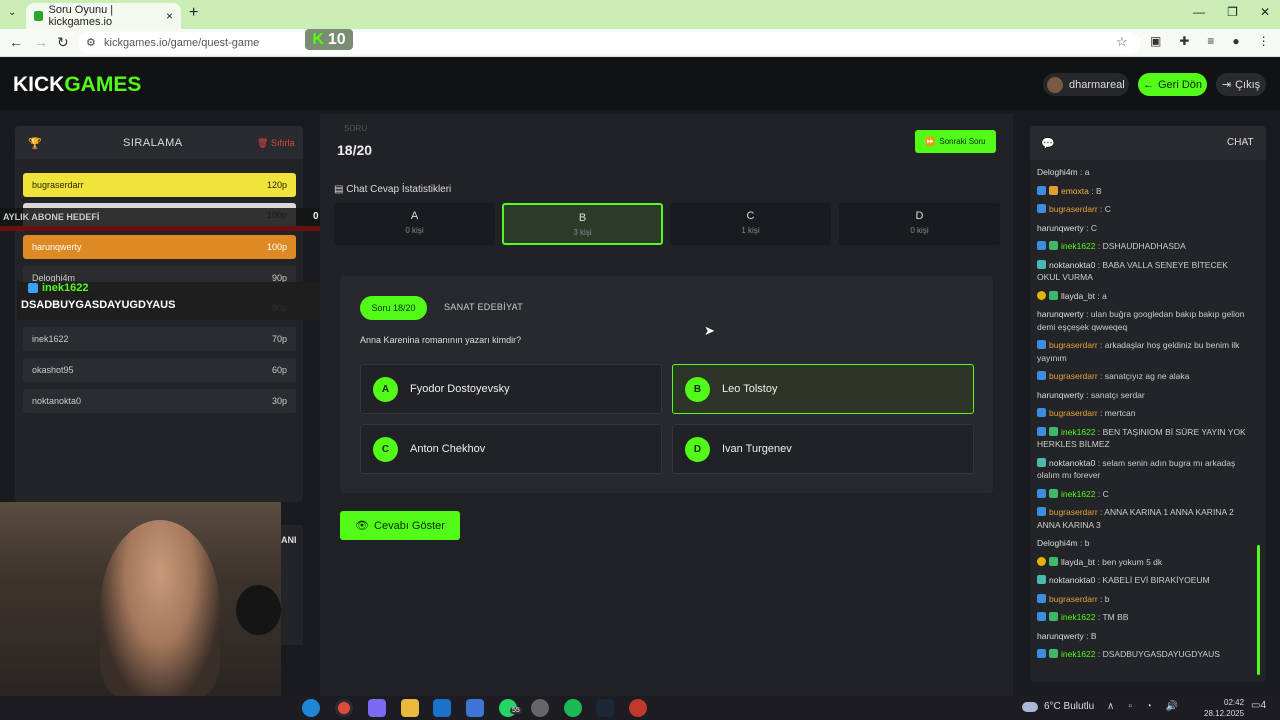 This screenshot has width=1280, height=720. I want to click on close-tab-icon: ×, so click(169, 16).